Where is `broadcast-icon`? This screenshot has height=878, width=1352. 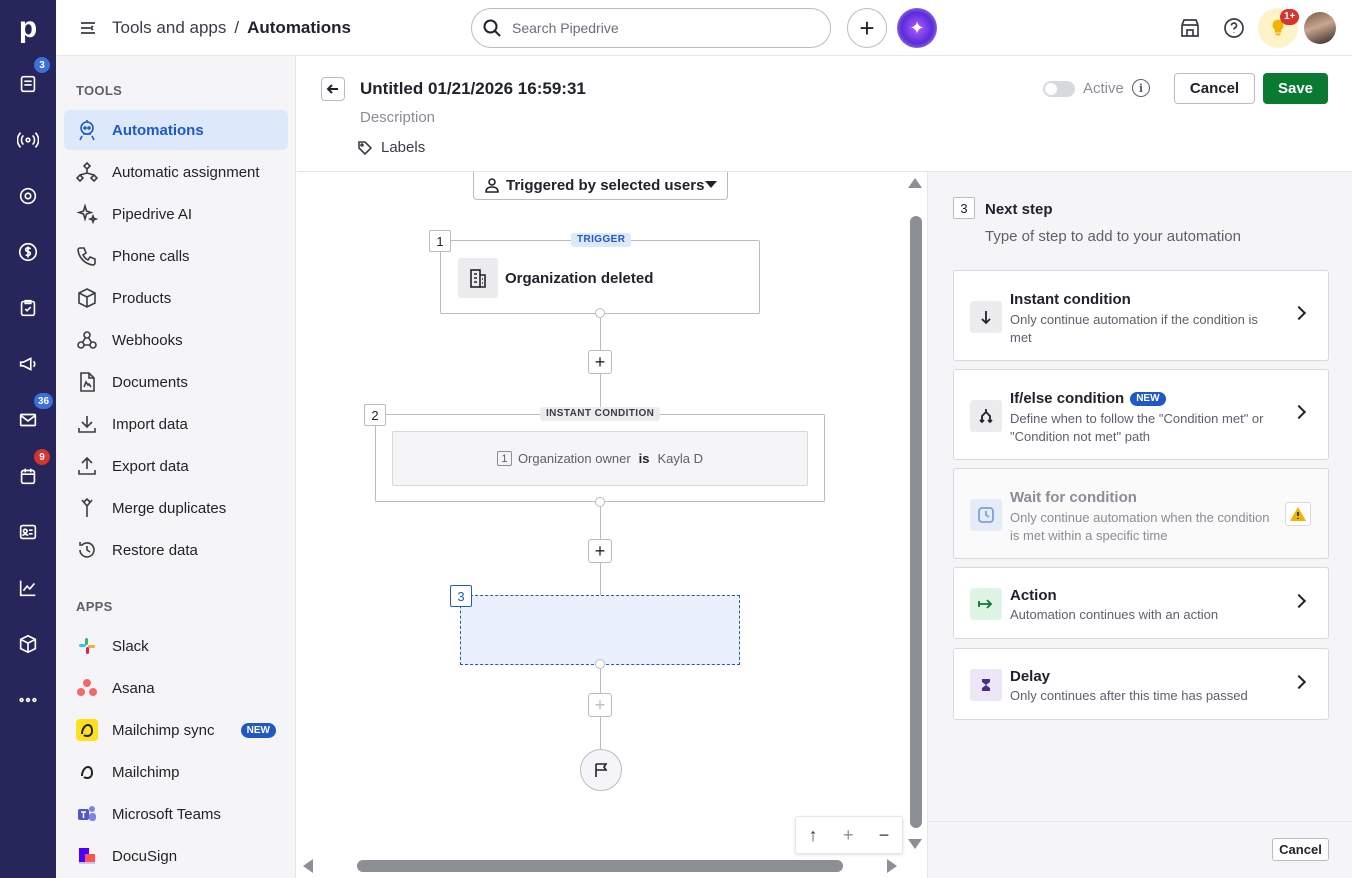 broadcast-icon is located at coordinates (28, 140).